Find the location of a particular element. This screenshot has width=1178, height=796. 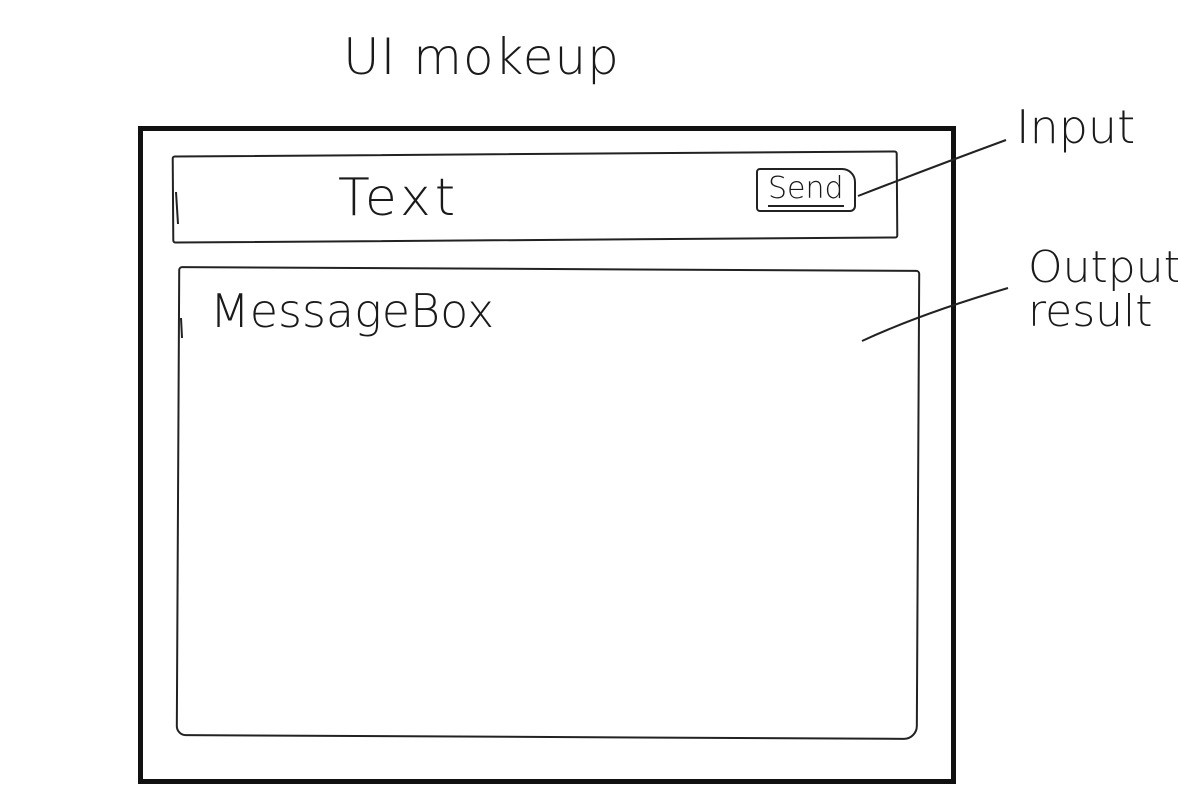

send-button: Send is located at coordinates (806, 190).